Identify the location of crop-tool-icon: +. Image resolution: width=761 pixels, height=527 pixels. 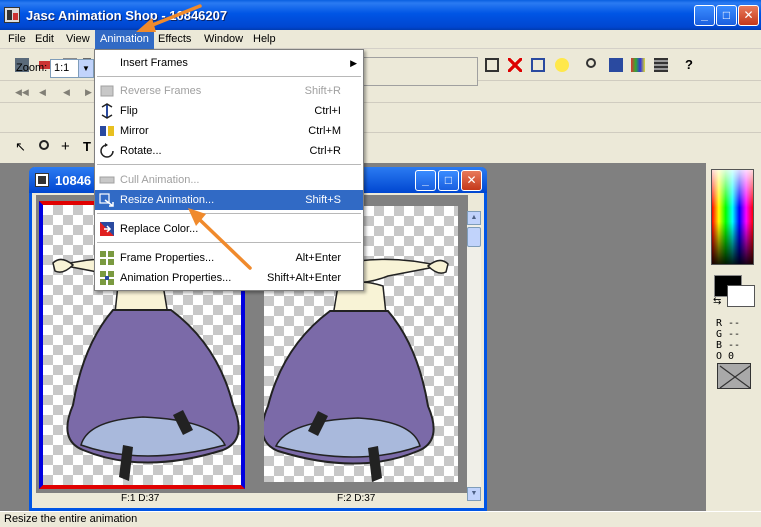
(68, 147).